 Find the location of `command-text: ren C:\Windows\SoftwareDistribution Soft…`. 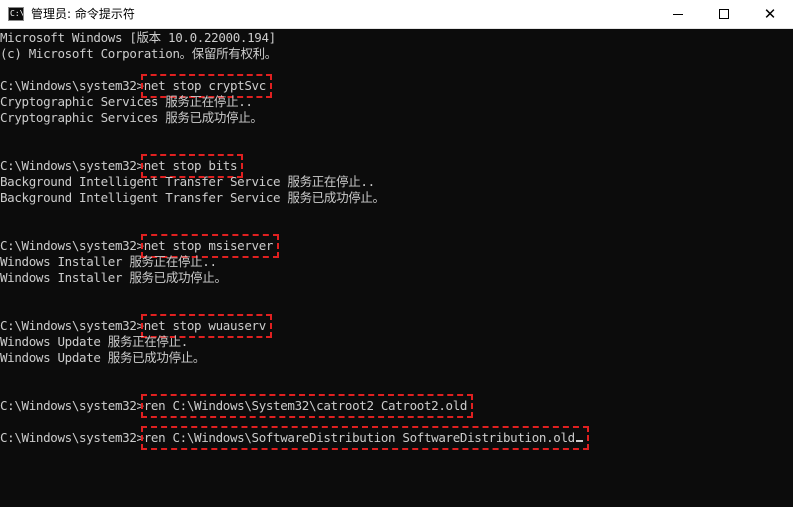

command-text: ren C:\Windows\SoftwareDistribution Soft… is located at coordinates (359, 437).